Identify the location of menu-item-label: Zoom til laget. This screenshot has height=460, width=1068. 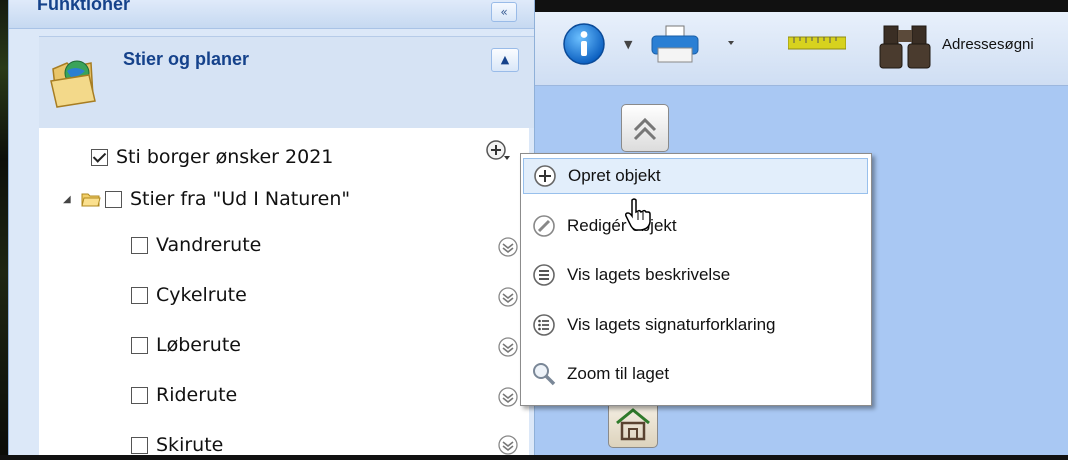
(618, 373).